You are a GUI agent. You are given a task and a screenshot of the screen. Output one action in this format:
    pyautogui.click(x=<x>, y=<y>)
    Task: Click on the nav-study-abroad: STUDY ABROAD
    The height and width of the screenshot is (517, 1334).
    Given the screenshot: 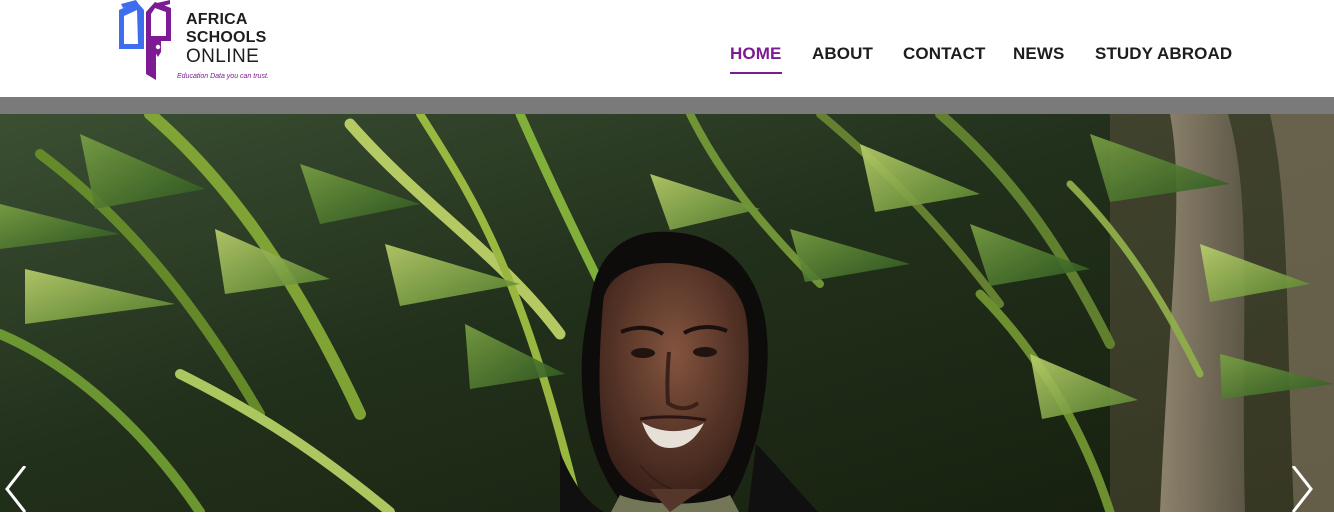 What is the action you would take?
    pyautogui.click(x=1163, y=56)
    